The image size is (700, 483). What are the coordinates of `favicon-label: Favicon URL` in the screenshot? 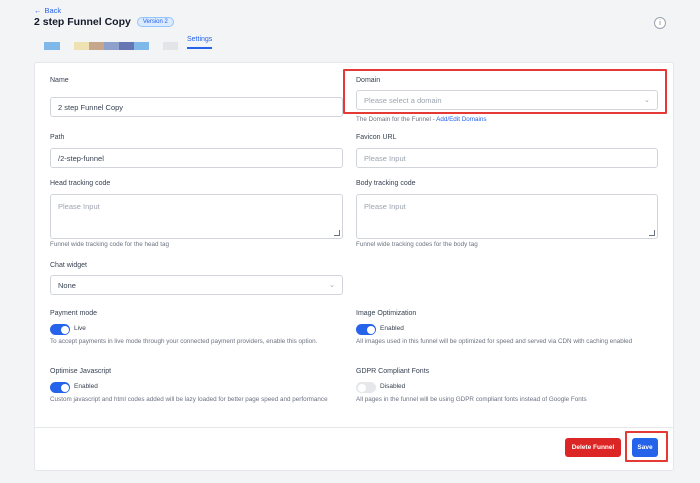 It's located at (376, 137).